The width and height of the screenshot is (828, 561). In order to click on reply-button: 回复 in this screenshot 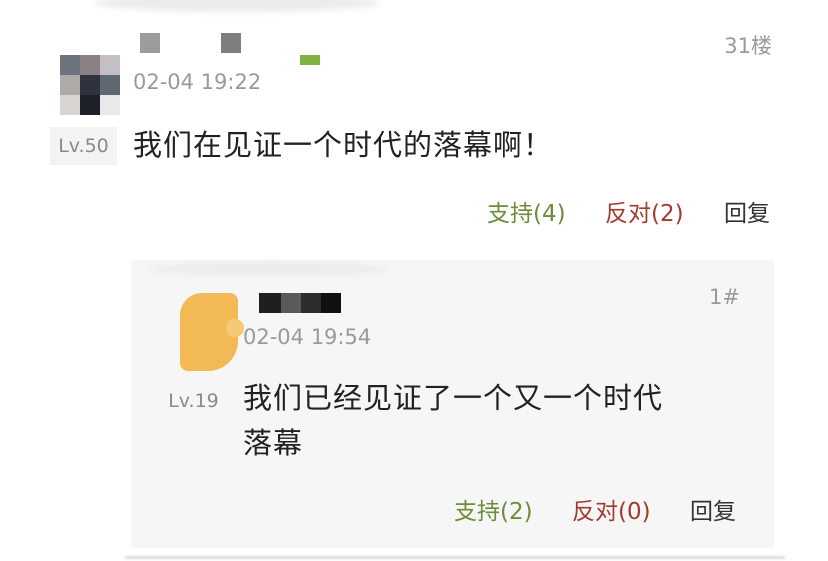, I will do `click(747, 211)`.